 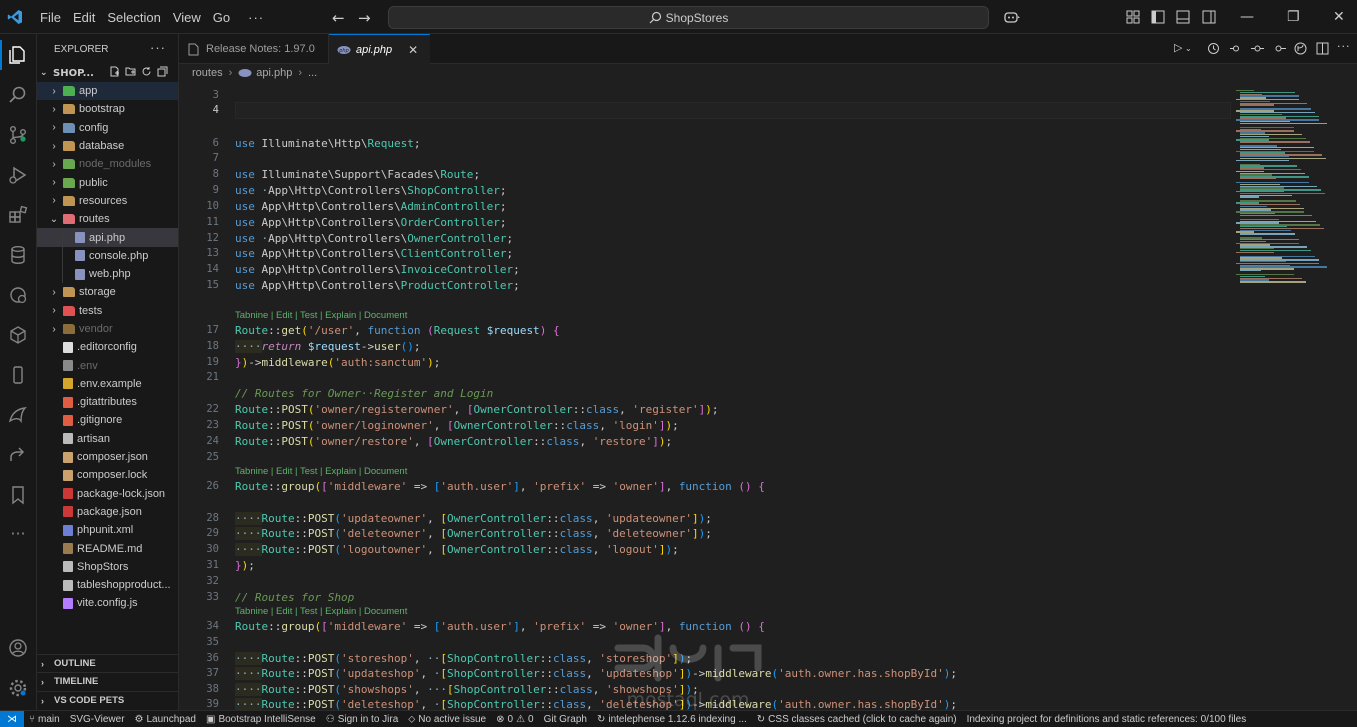 I want to click on tree-item-phpunit-xml: phpunit.xml, so click(x=107, y=530).